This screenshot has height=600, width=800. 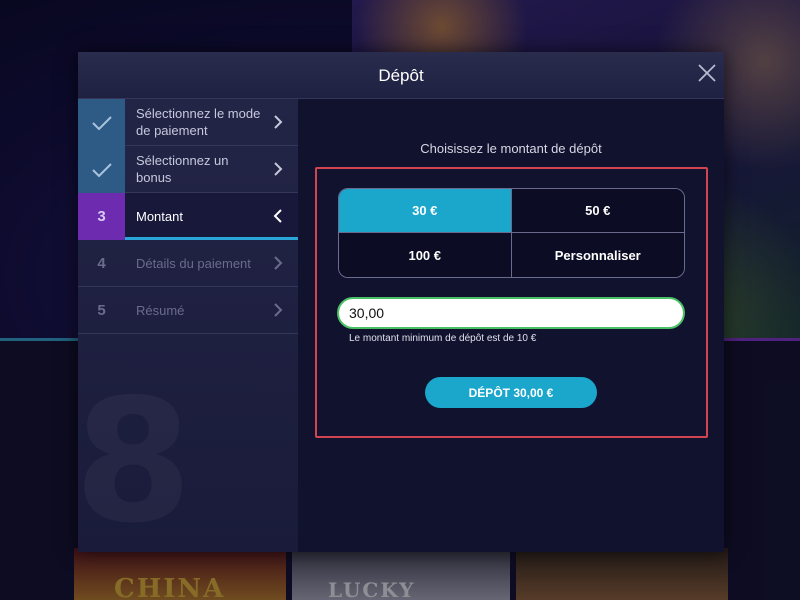 What do you see at coordinates (277, 216) in the screenshot?
I see `chevron-left-icon` at bounding box center [277, 216].